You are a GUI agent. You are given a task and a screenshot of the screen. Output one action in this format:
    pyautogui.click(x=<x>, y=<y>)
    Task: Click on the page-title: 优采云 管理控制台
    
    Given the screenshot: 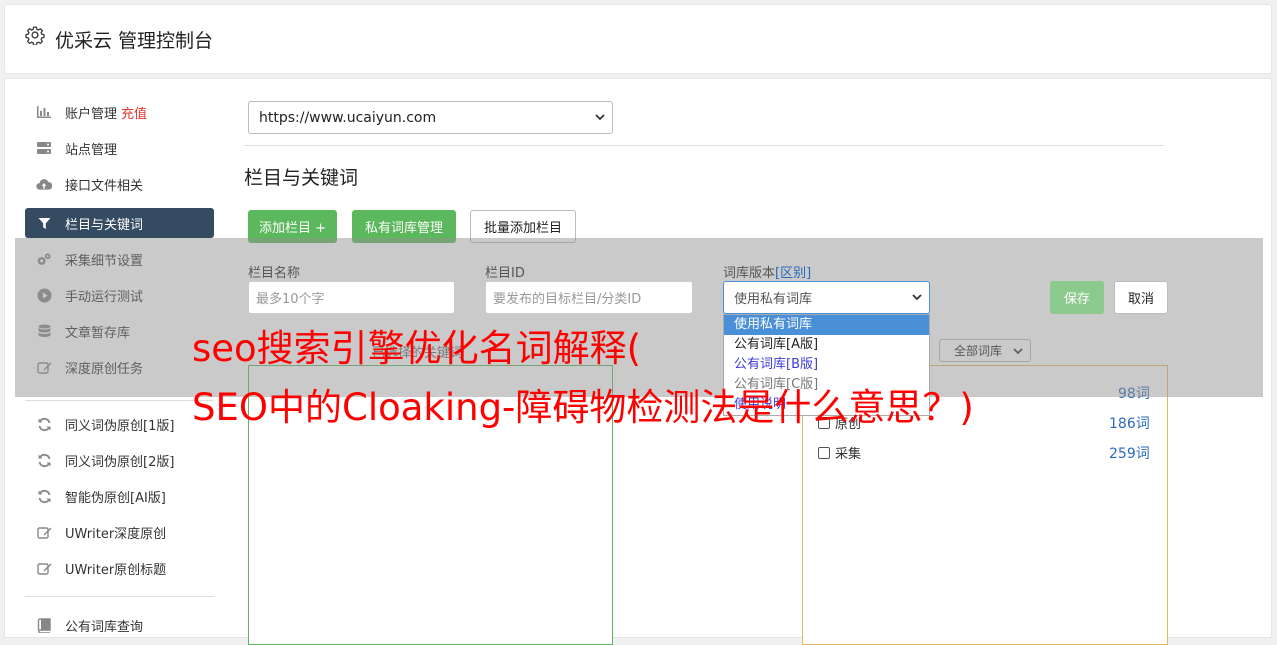 What is the action you would take?
    pyautogui.click(x=134, y=41)
    